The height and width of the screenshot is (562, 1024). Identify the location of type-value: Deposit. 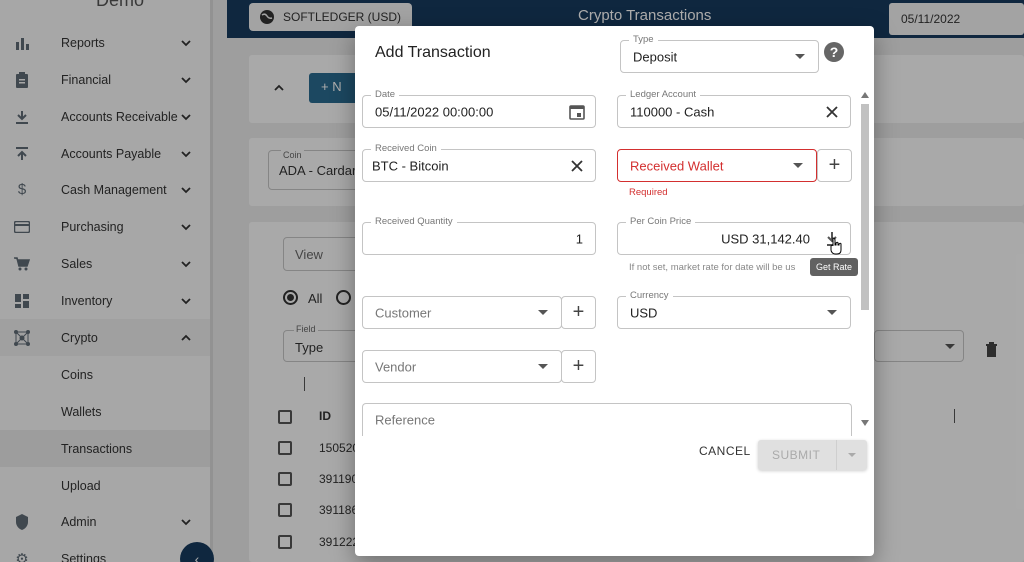
(655, 56).